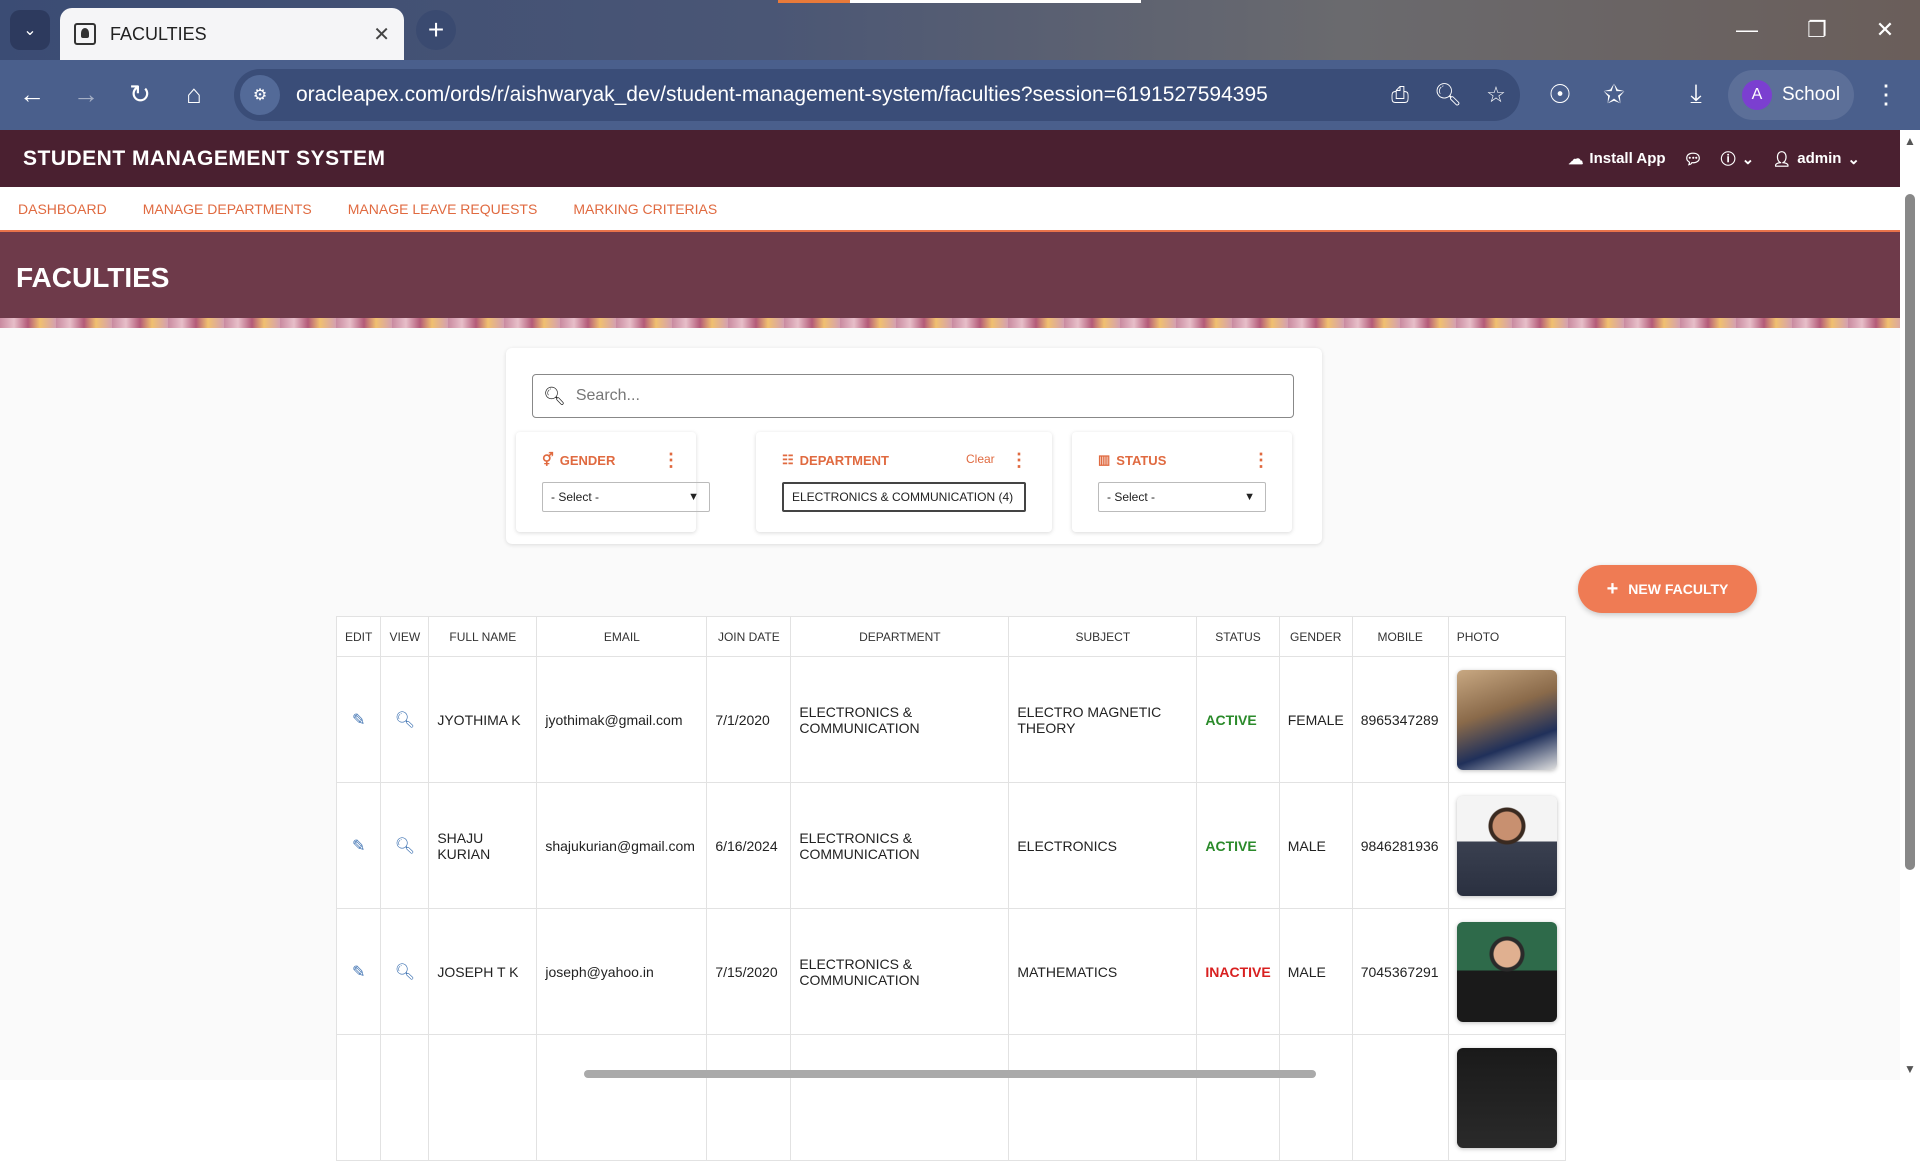 Image resolution: width=1920 pixels, height=1161 pixels. What do you see at coordinates (749, 845) in the screenshot?
I see `cell-join-date: 6/16/2024` at bounding box center [749, 845].